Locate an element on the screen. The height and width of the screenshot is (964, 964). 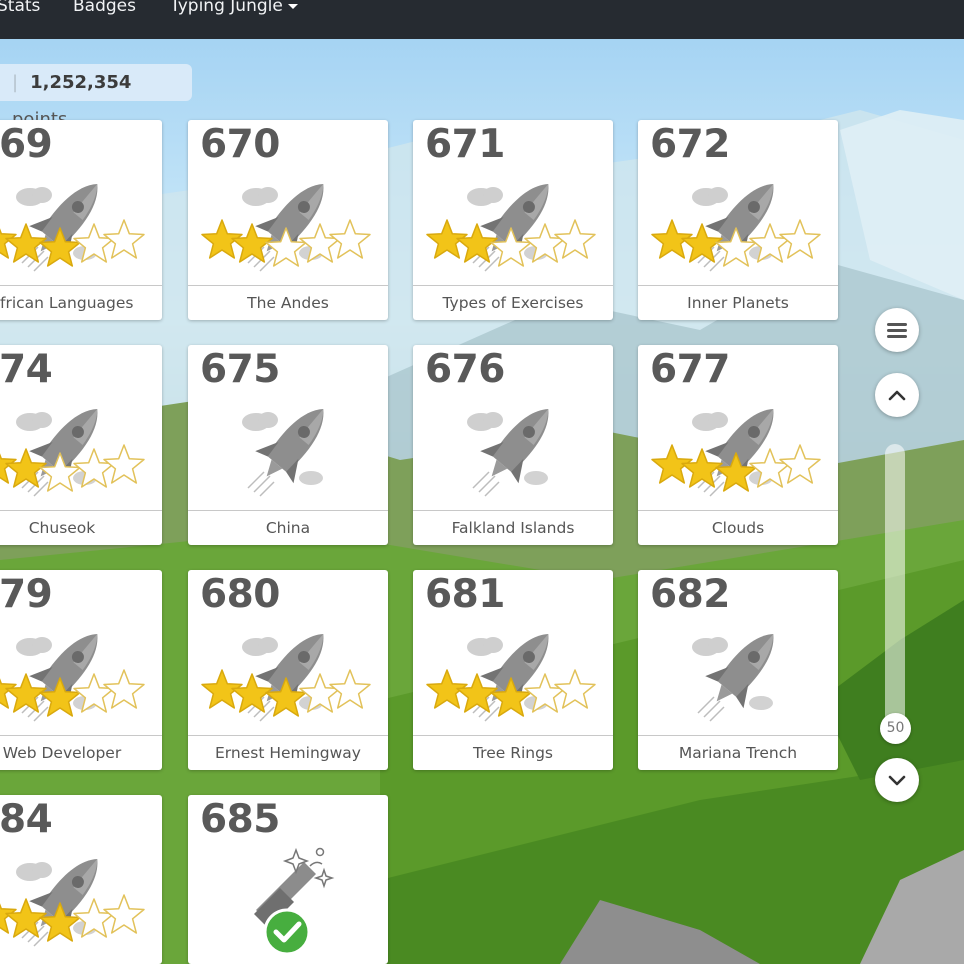
top-navigation-bar: Stats Badges Typing Jungle is located at coordinates (482, 19).